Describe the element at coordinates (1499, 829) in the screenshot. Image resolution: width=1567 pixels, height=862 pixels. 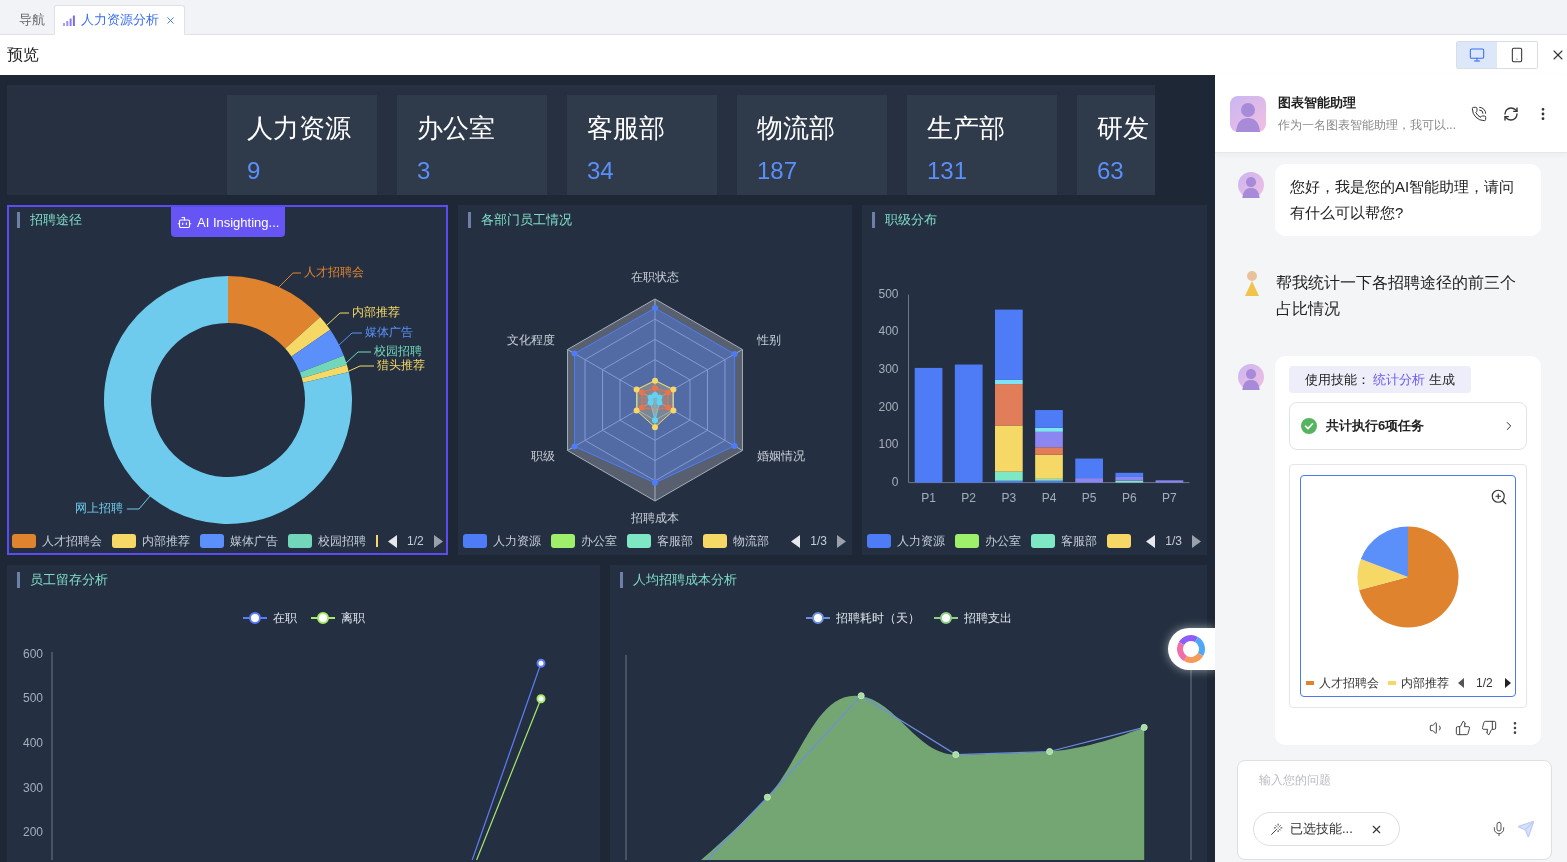
I see `microphone-icon` at that location.